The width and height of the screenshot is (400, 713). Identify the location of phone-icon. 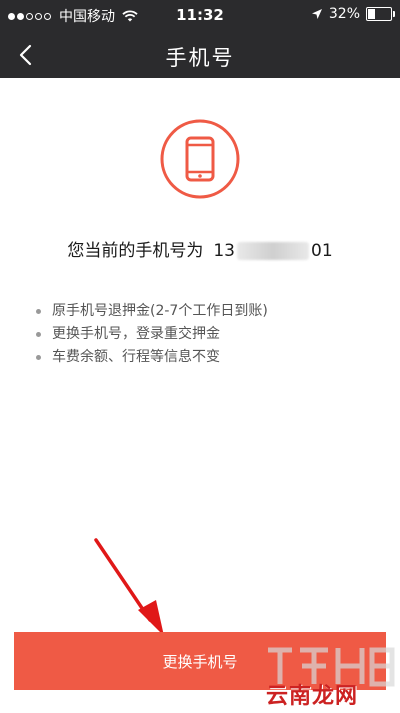
(200, 159).